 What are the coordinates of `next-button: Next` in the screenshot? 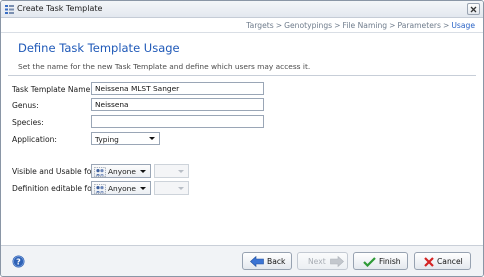 It's located at (322, 261).